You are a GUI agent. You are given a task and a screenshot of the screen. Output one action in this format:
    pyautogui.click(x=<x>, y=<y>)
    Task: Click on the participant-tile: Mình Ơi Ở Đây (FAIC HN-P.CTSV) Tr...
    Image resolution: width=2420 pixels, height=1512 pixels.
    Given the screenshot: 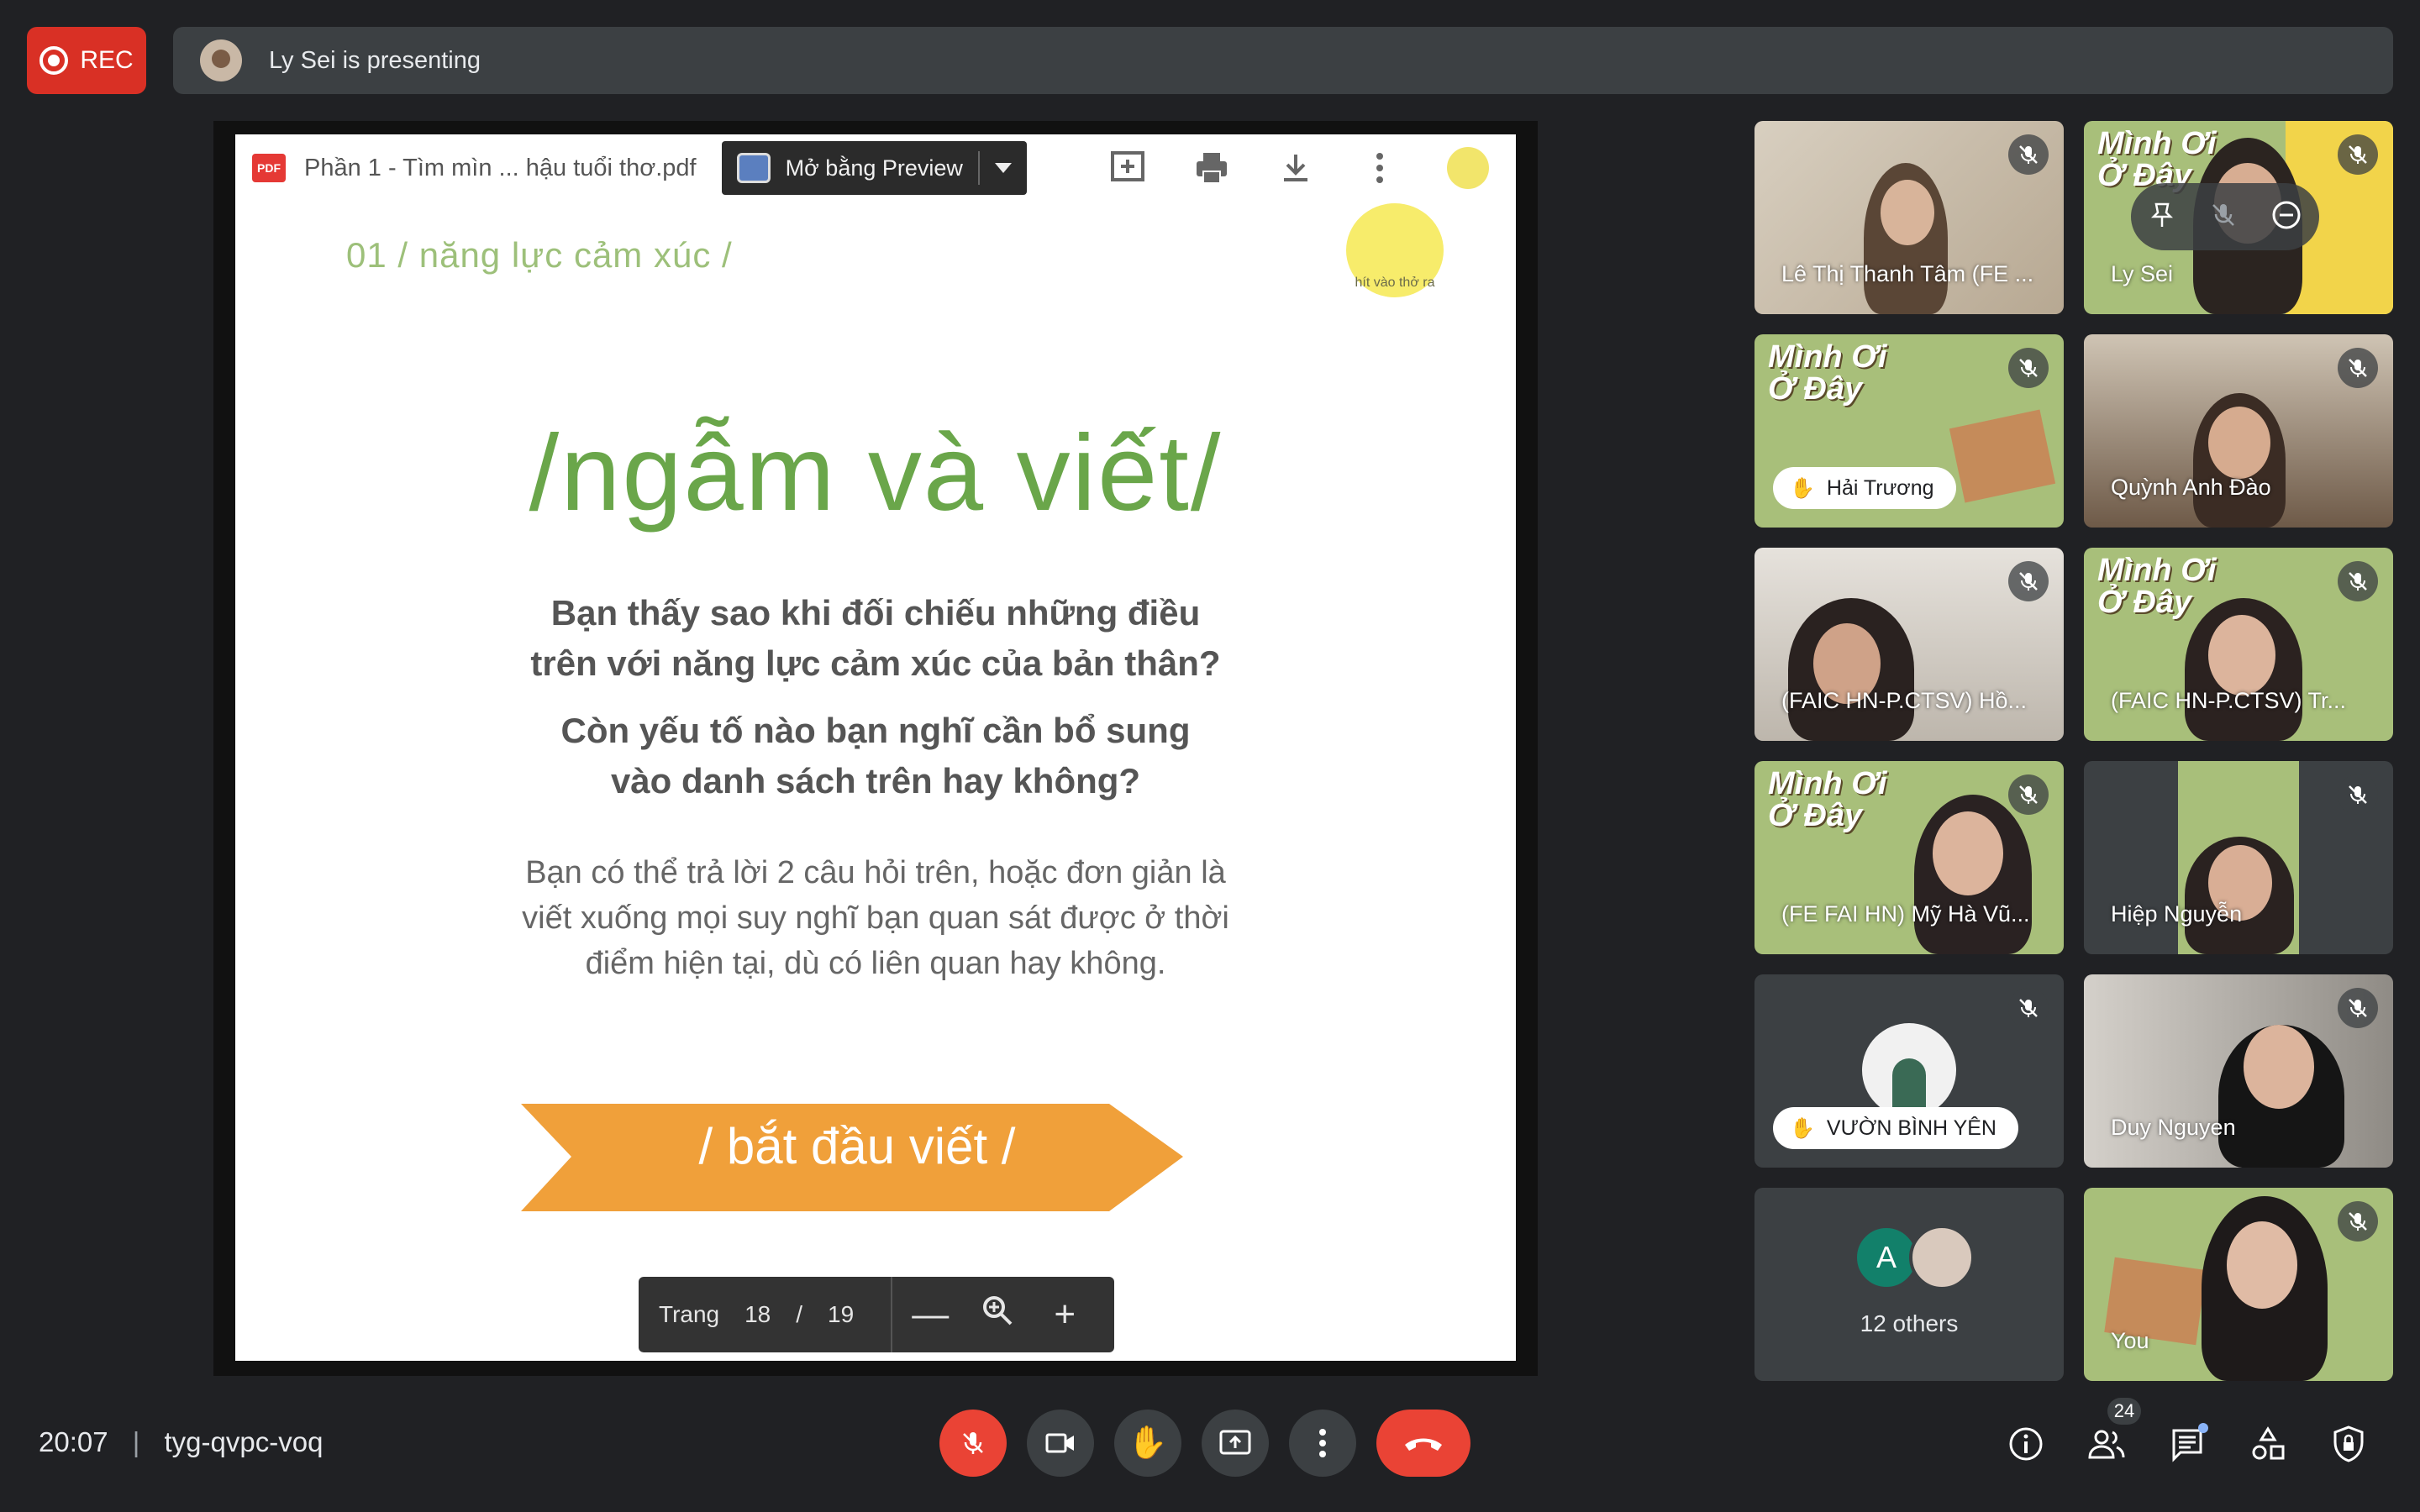 What is the action you would take?
    pyautogui.click(x=2238, y=644)
    